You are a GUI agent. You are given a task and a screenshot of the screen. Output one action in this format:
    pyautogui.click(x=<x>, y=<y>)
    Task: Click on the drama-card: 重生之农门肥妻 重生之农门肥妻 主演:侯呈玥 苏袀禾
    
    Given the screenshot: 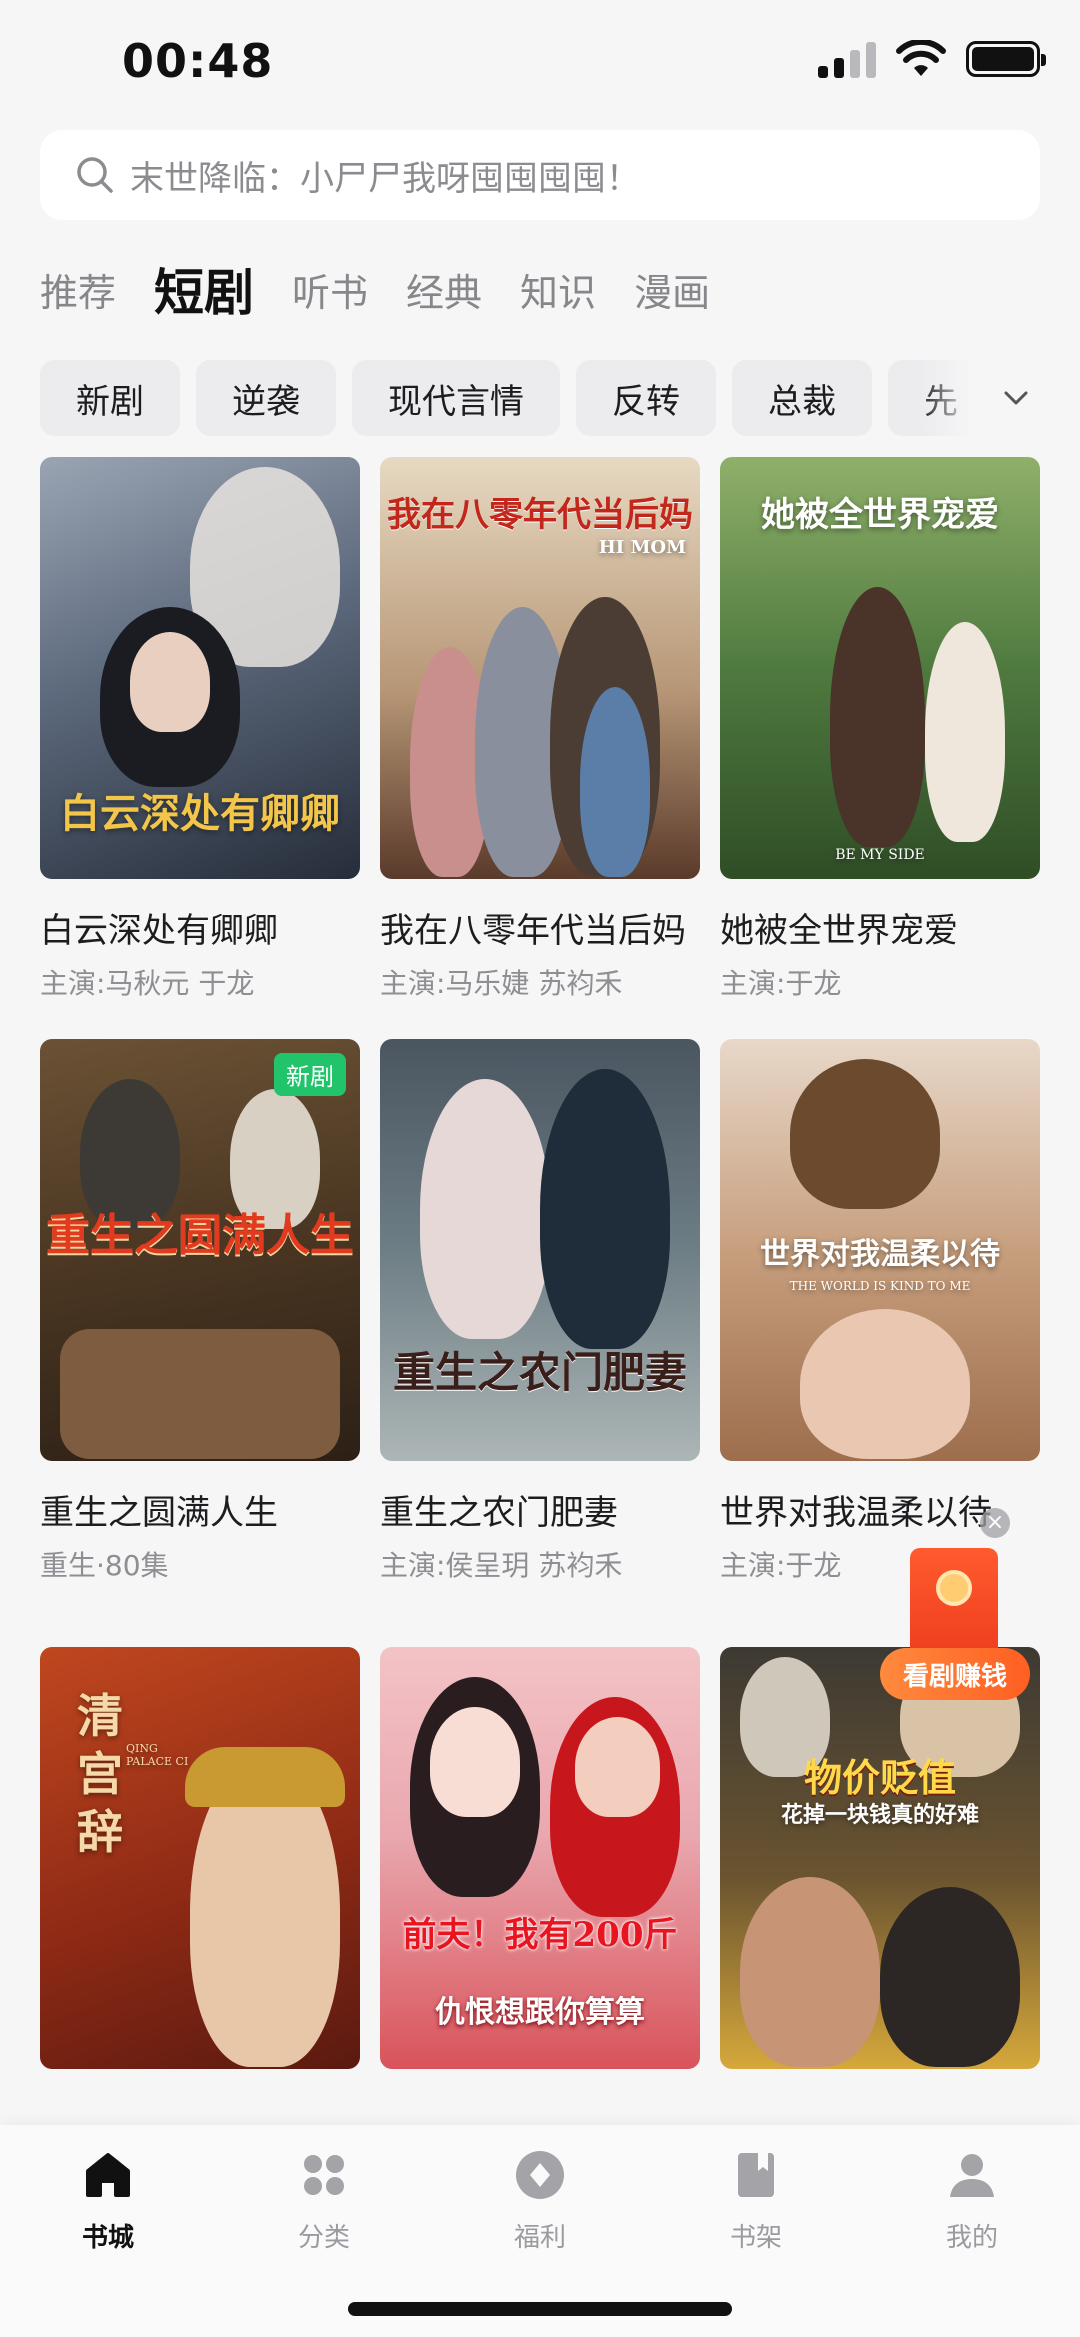 What is the action you would take?
    pyautogui.click(x=540, y=1311)
    